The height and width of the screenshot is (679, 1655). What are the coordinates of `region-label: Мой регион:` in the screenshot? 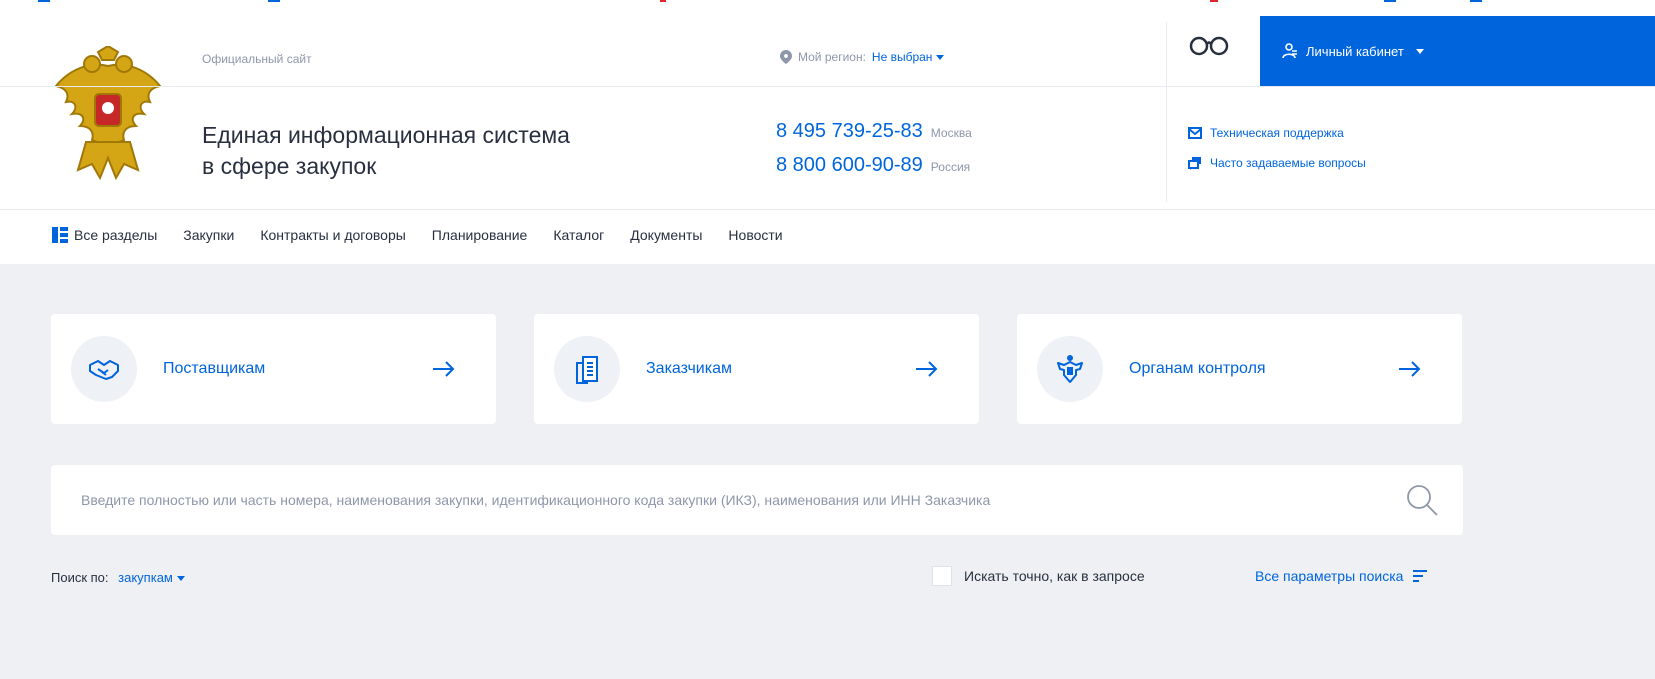 It's located at (832, 57).